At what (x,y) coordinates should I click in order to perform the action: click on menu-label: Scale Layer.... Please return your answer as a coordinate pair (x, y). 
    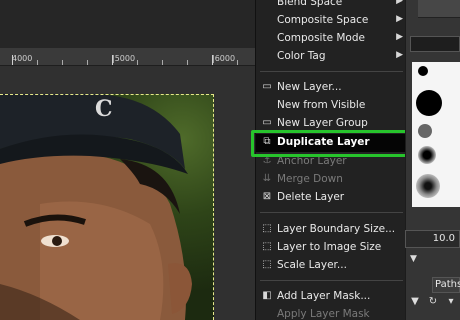
    Looking at the image, I should click on (312, 265).